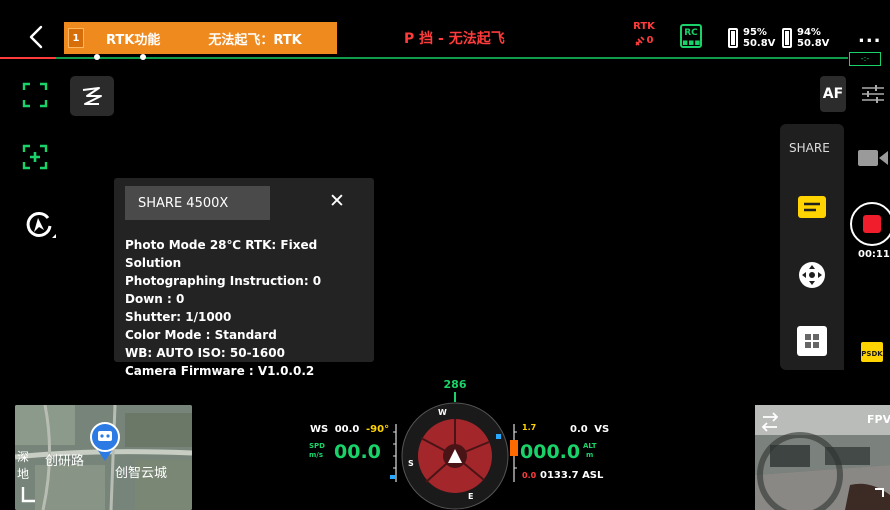 The height and width of the screenshot is (510, 890). I want to click on warning-banner: 1 RTK功能 无法起飞：RTK, so click(200, 38).